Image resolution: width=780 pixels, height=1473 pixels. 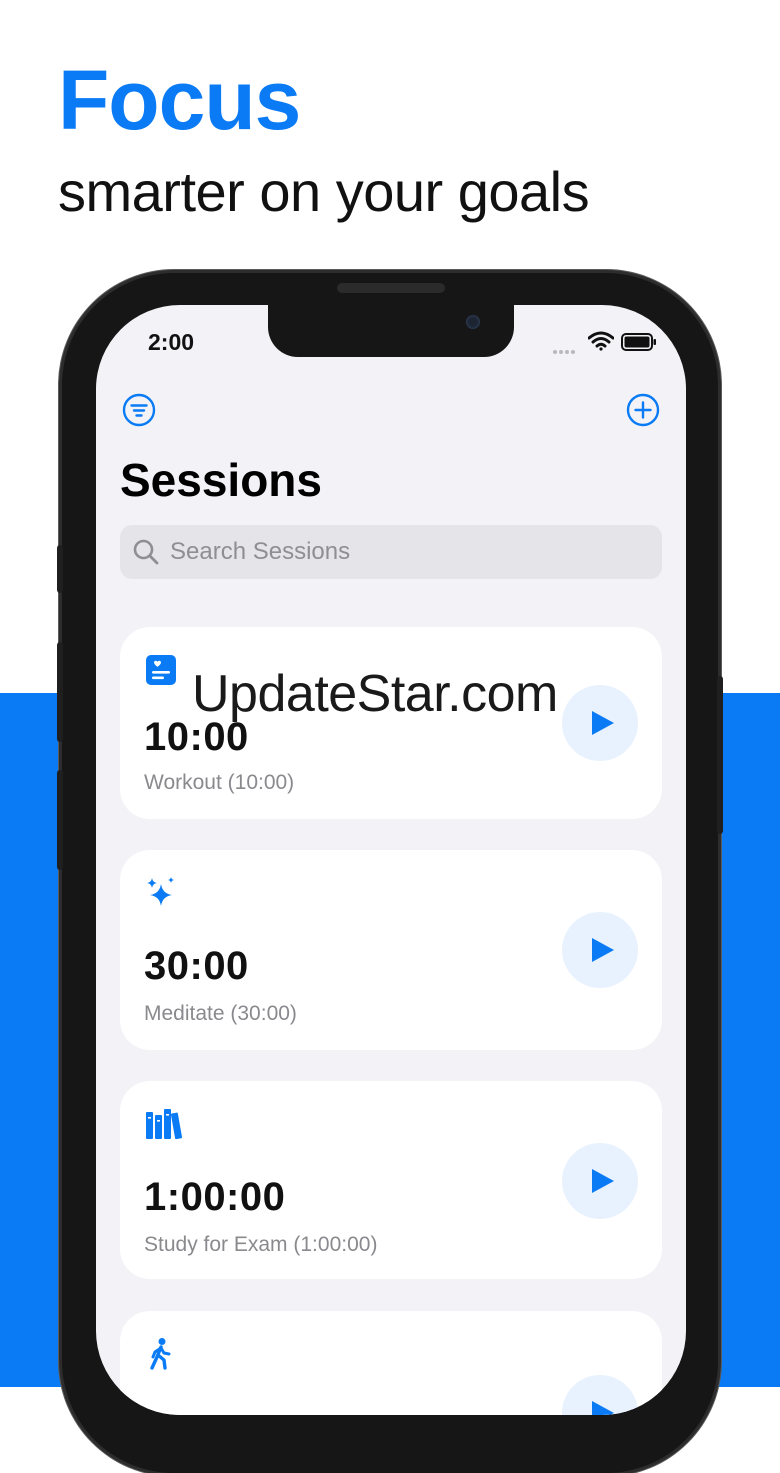 What do you see at coordinates (391, 950) in the screenshot?
I see `session-card: 30:00 Meditate (30:00)` at bounding box center [391, 950].